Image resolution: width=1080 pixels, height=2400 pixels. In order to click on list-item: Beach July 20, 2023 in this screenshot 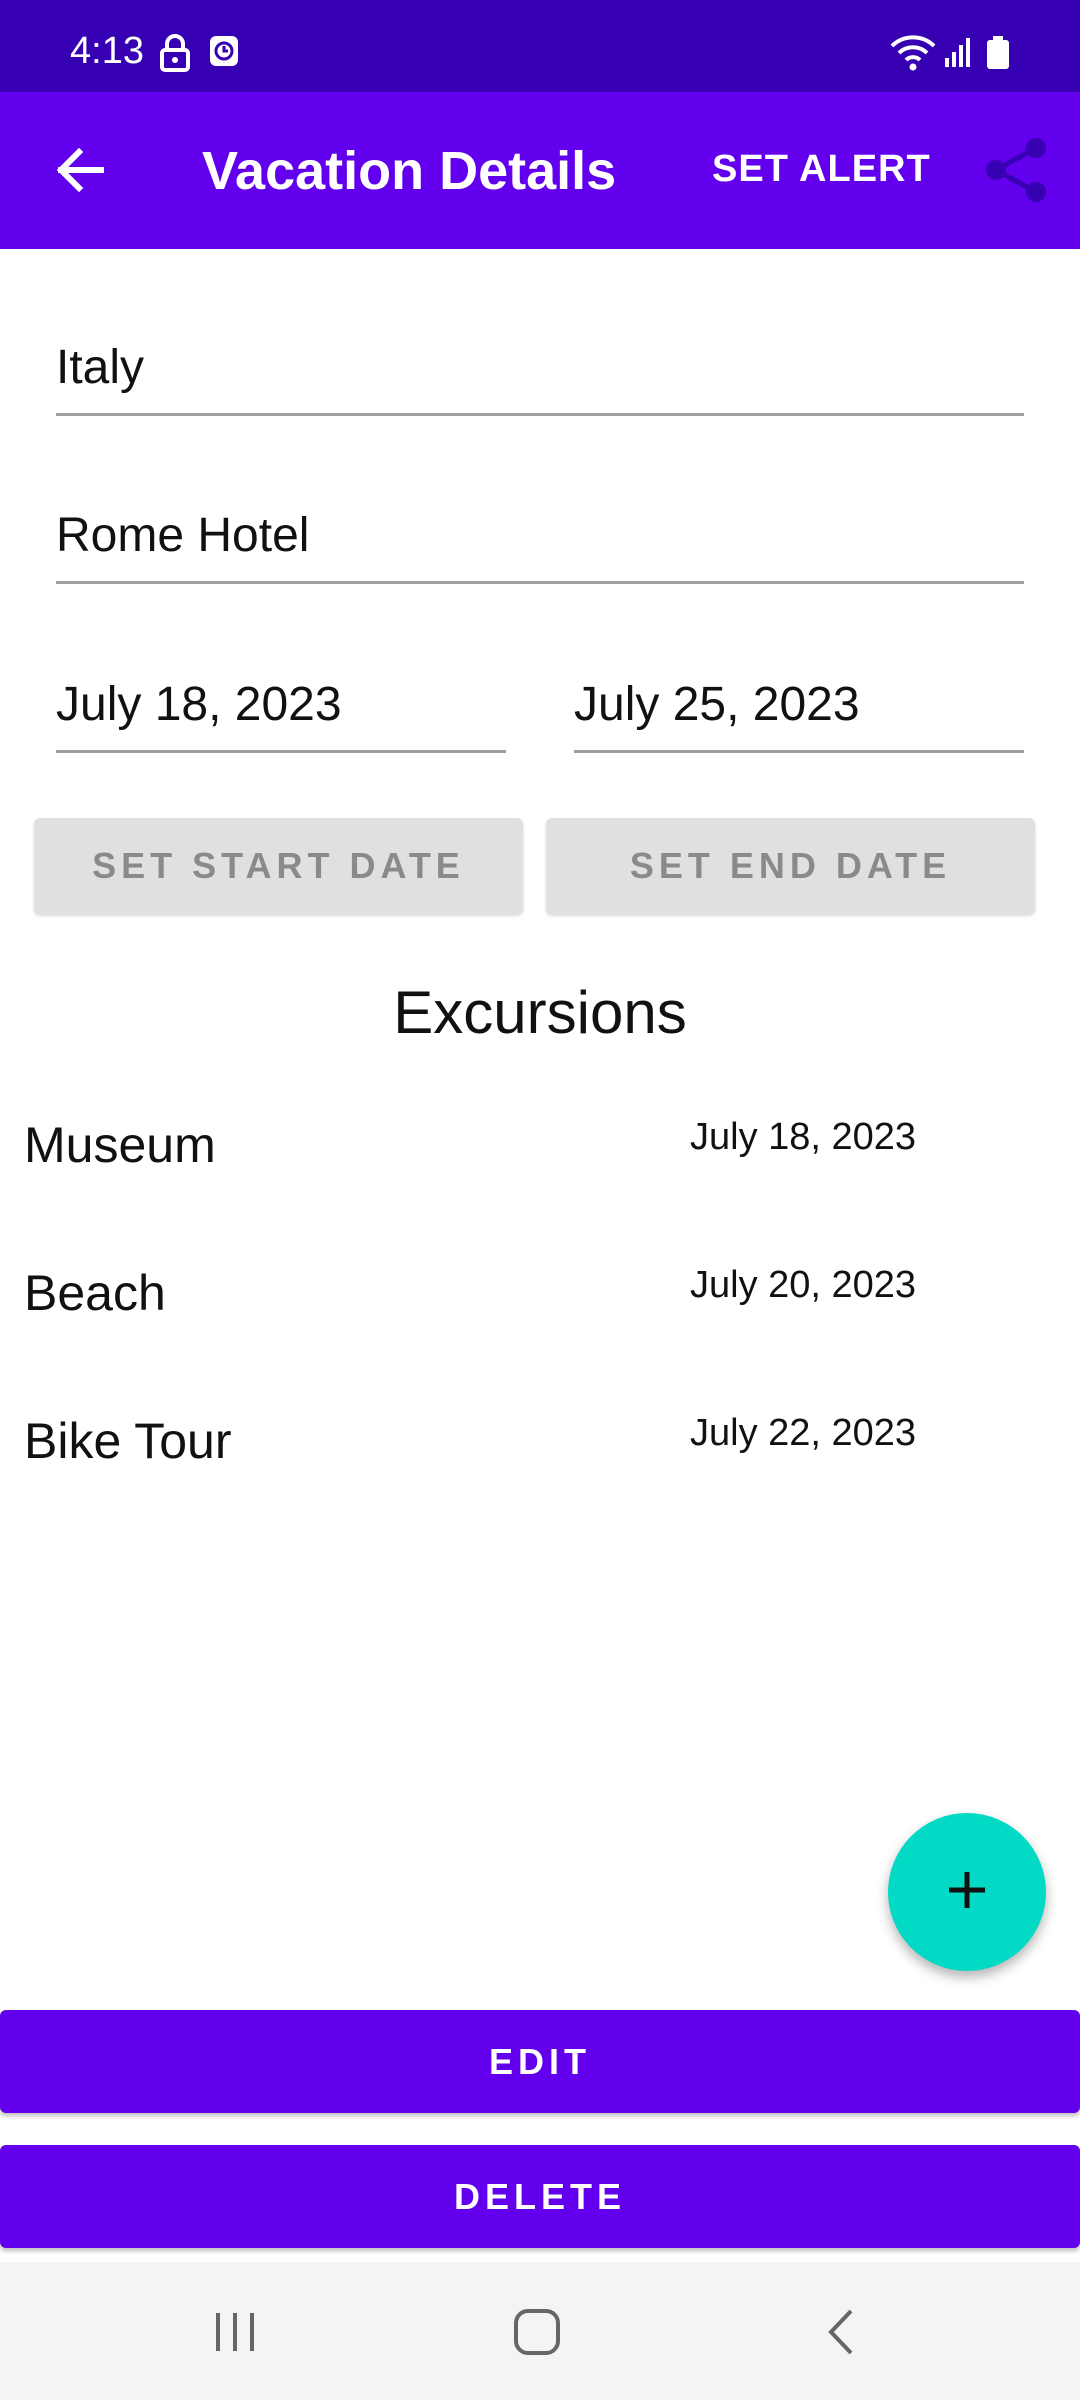, I will do `click(540, 1314)`.